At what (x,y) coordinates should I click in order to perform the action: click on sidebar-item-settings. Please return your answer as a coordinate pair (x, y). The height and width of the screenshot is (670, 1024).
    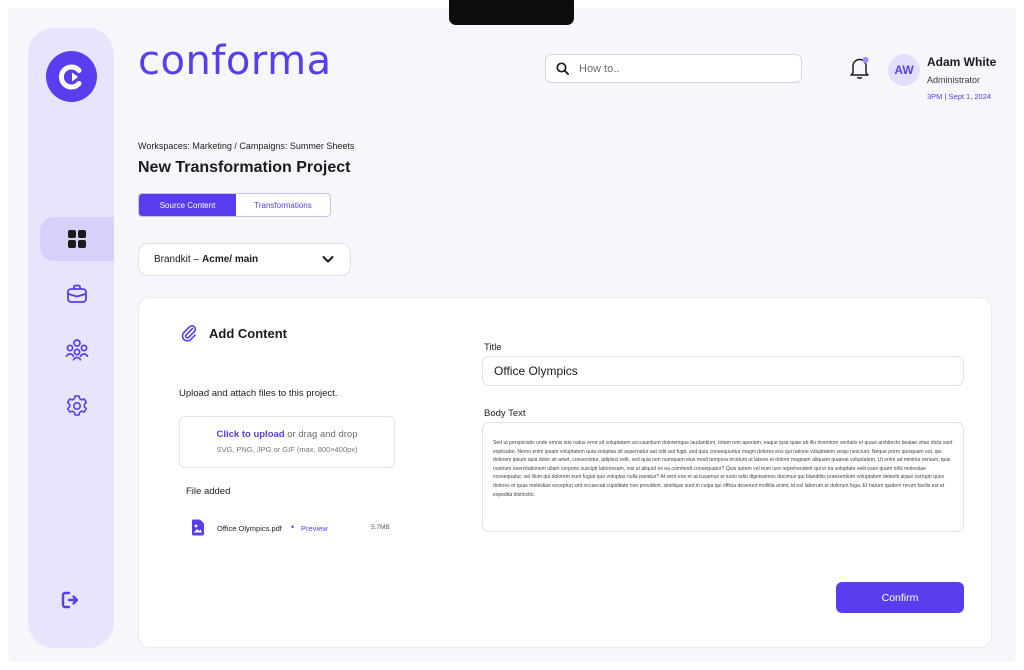
    Looking at the image, I should click on (77, 406).